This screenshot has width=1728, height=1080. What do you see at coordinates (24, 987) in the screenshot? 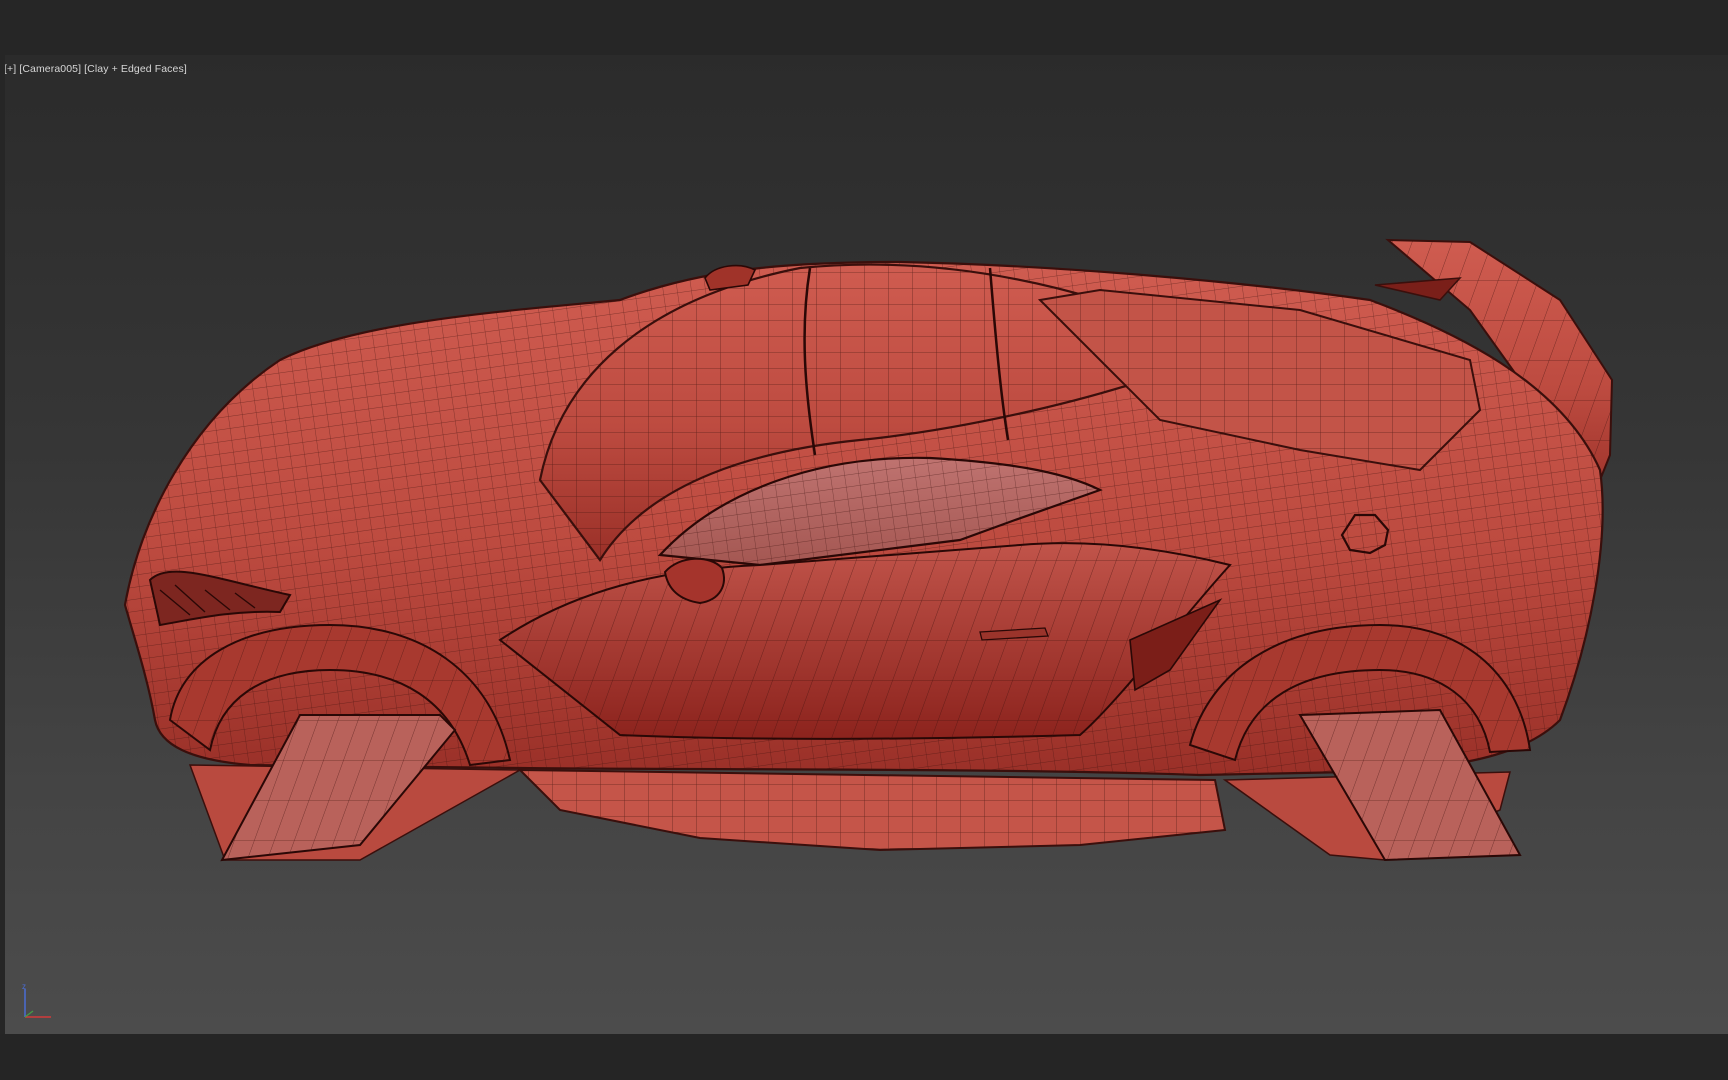
I see `axis-z-label: z` at bounding box center [24, 987].